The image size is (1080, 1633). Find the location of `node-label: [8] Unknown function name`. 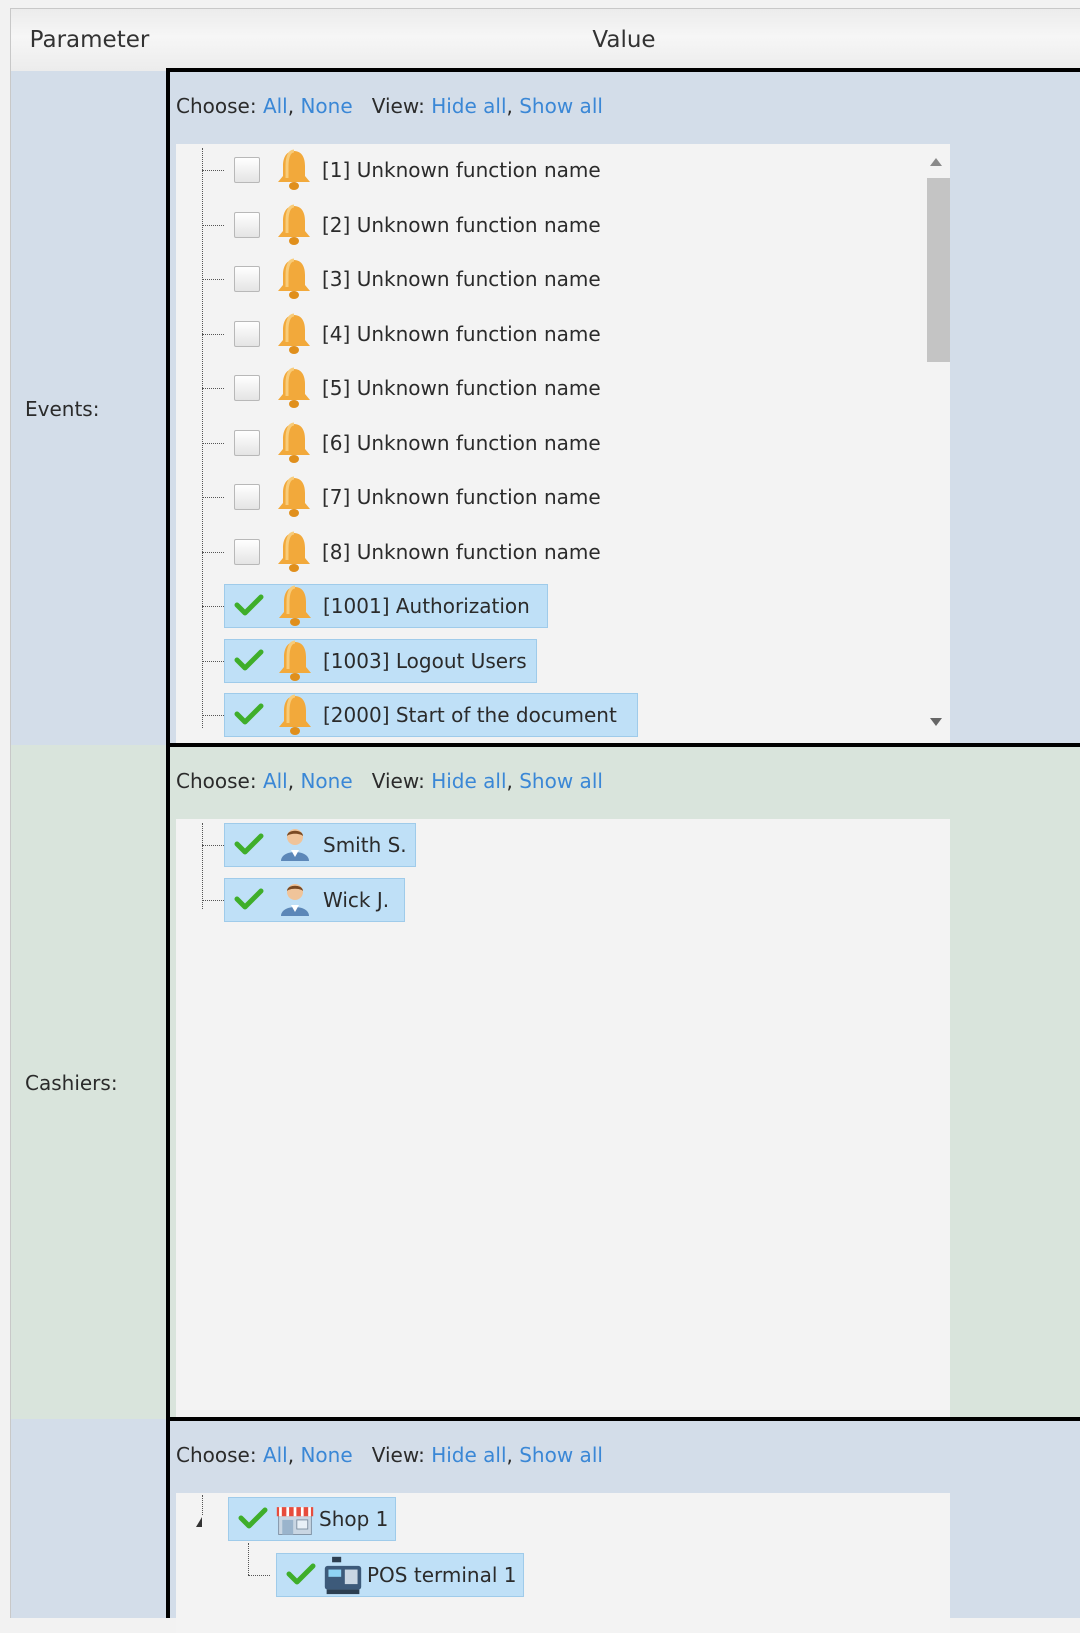

node-label: [8] Unknown function name is located at coordinates (461, 551).